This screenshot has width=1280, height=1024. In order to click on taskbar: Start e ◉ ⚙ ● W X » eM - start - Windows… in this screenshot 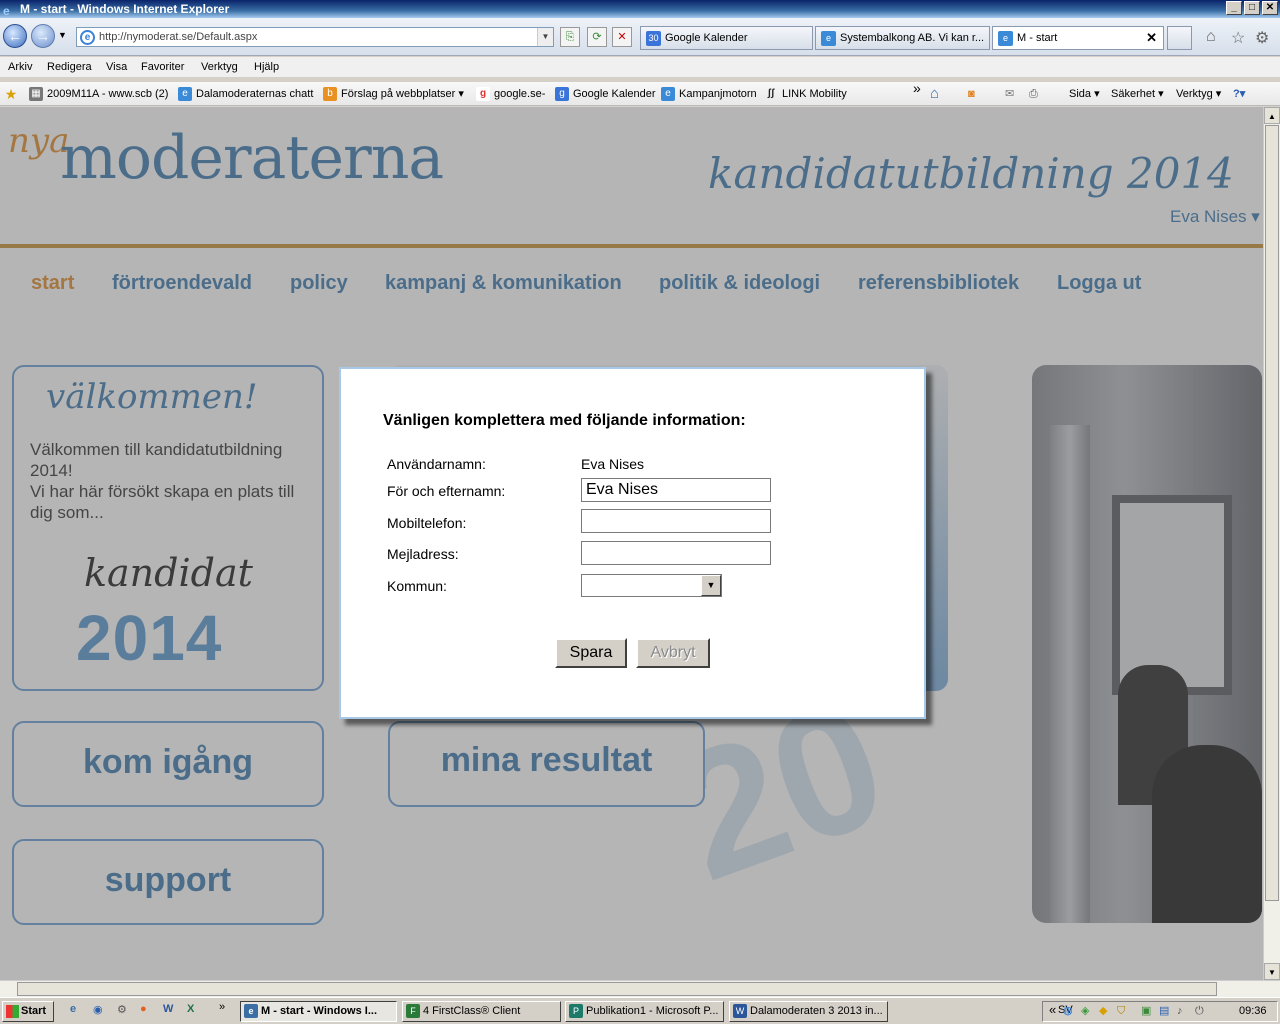, I will do `click(640, 1010)`.